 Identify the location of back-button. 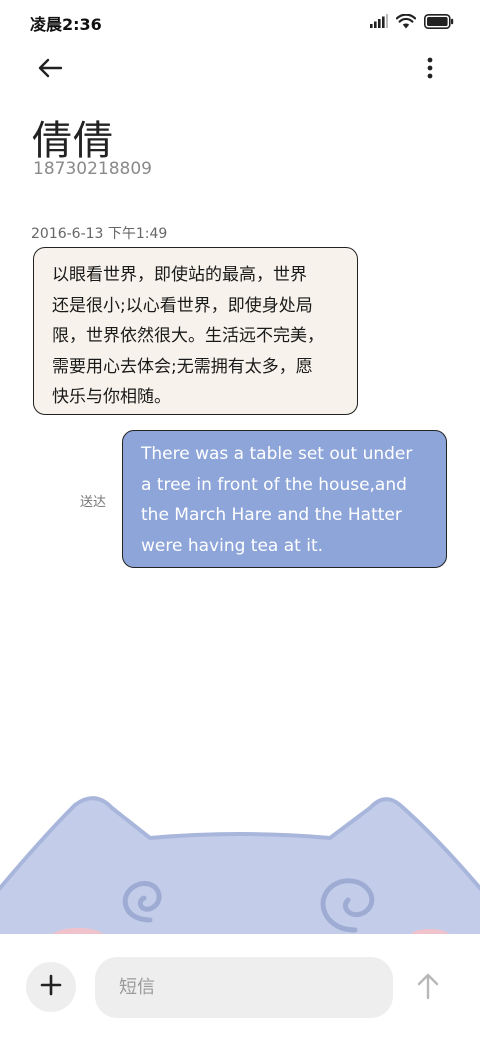
(50, 70).